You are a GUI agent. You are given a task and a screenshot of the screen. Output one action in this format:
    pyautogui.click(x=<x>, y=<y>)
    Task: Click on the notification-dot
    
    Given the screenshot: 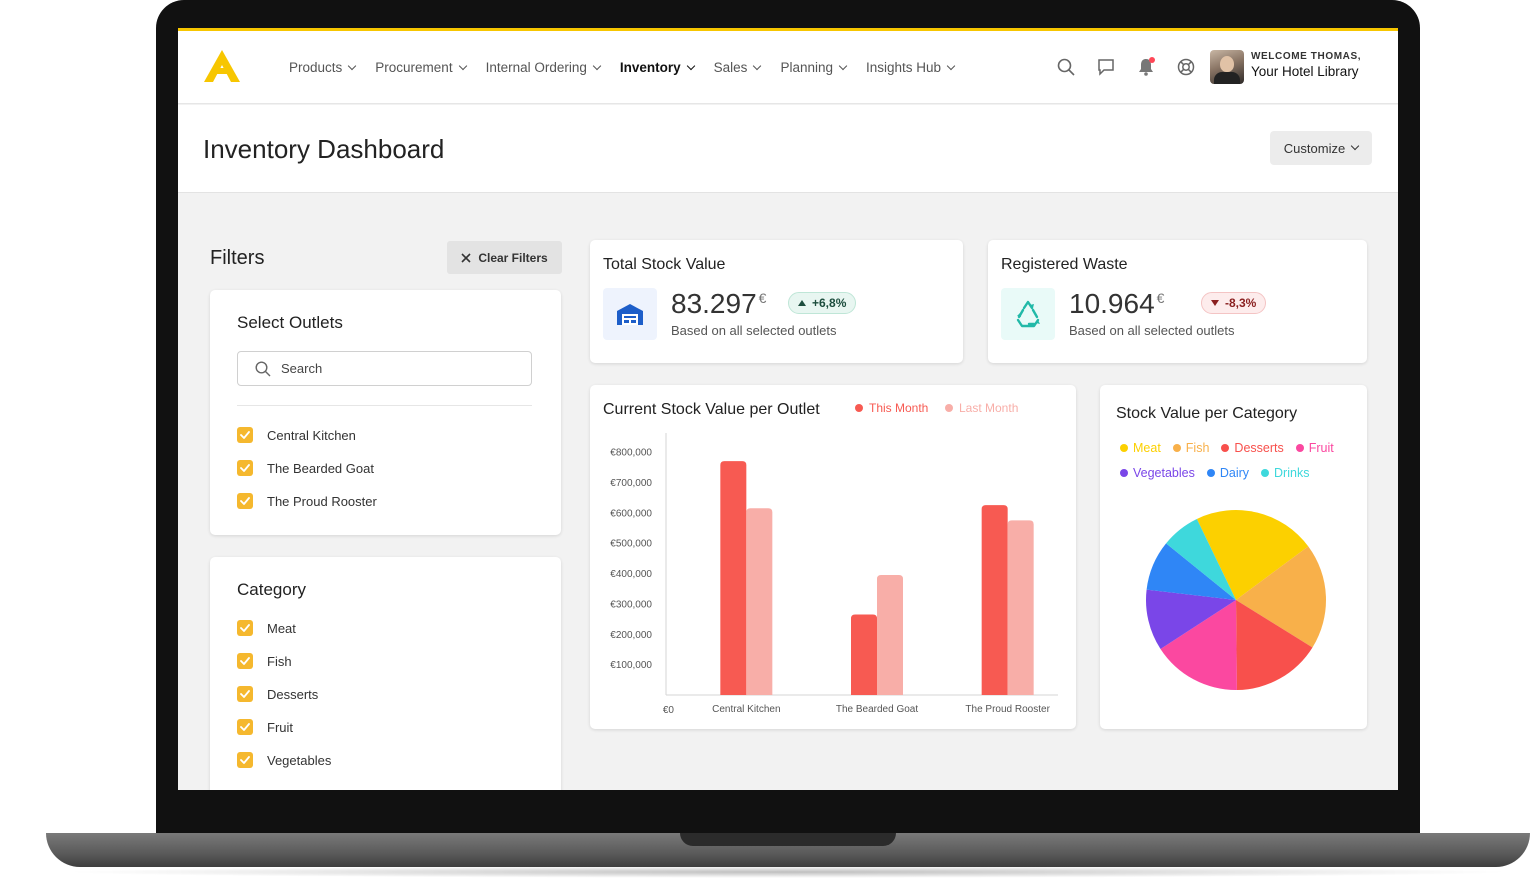 What is the action you would take?
    pyautogui.click(x=1152, y=60)
    